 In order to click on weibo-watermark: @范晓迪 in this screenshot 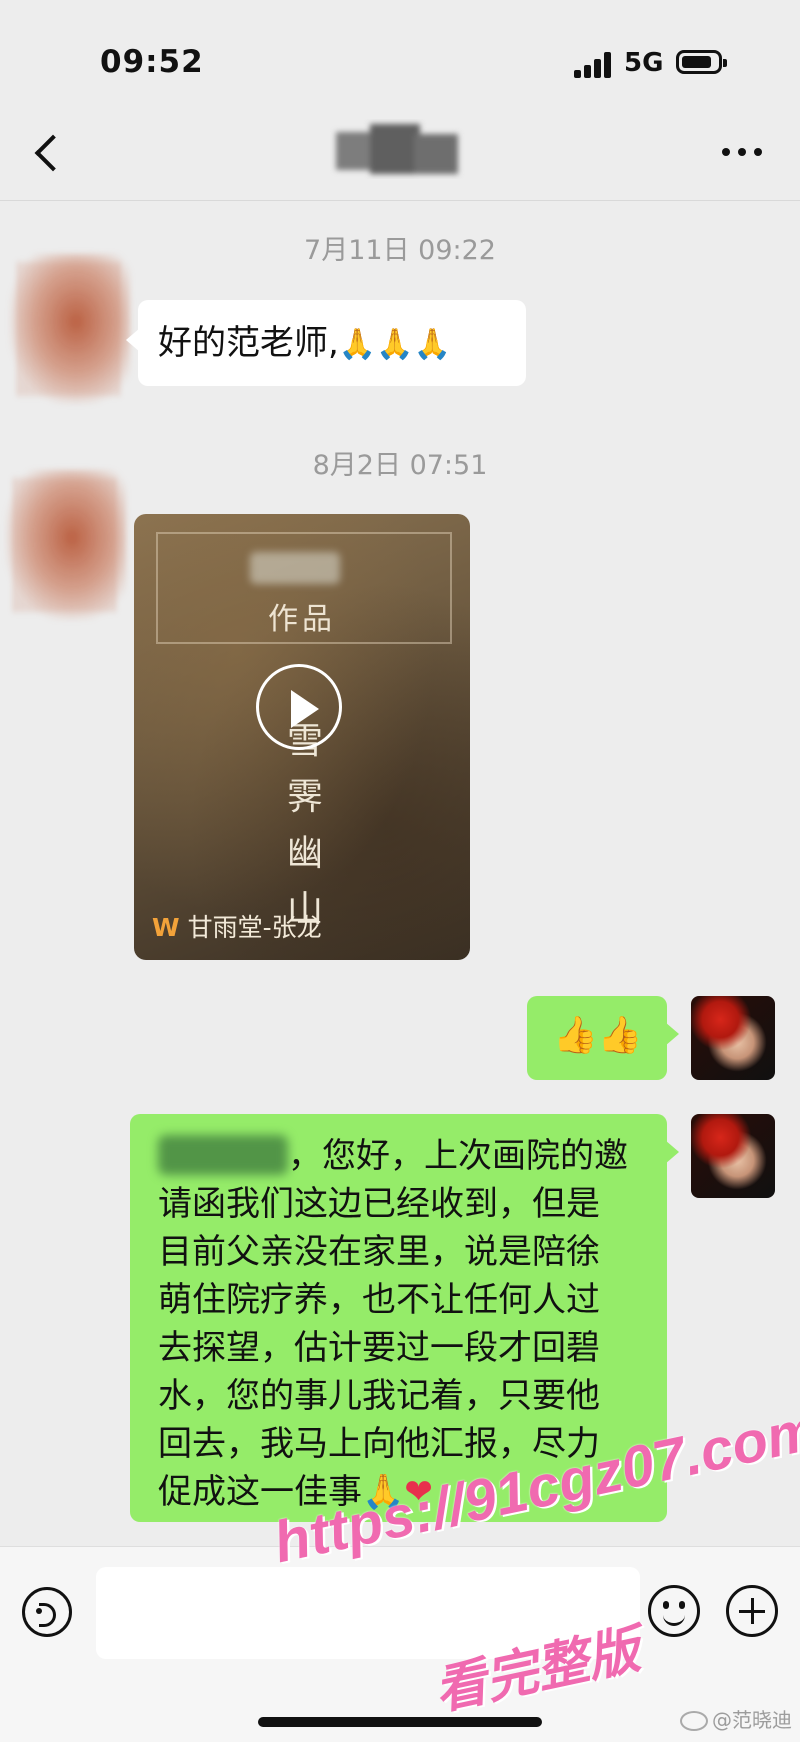, I will do `click(736, 1718)`.